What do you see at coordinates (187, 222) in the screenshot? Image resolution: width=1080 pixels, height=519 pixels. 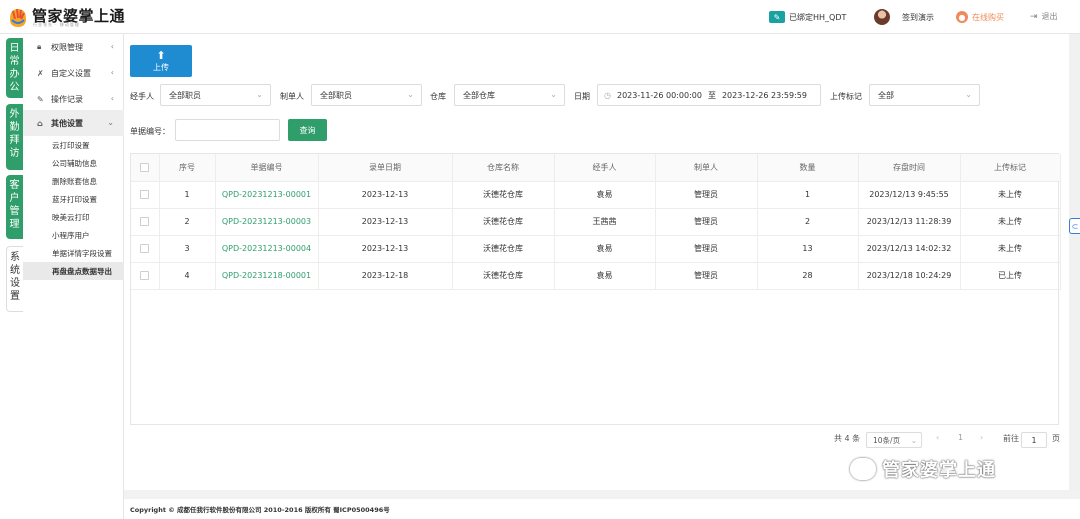 I see `cell-index: 2` at bounding box center [187, 222].